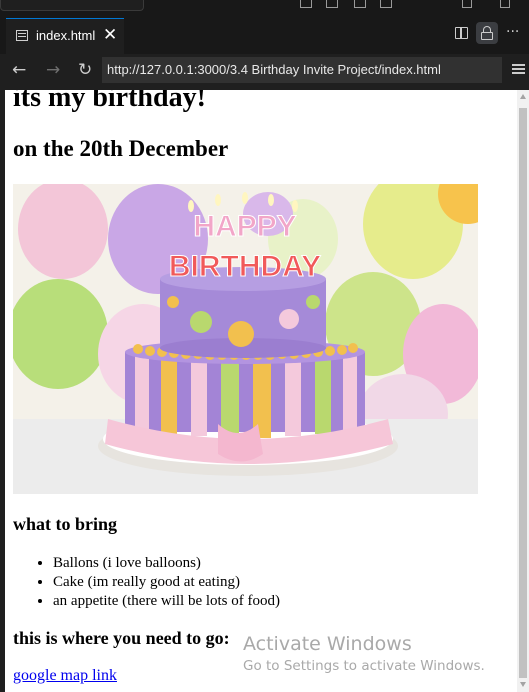 This screenshot has width=529, height=692. I want to click on page-subtitle: on the 20th December, so click(121, 148).